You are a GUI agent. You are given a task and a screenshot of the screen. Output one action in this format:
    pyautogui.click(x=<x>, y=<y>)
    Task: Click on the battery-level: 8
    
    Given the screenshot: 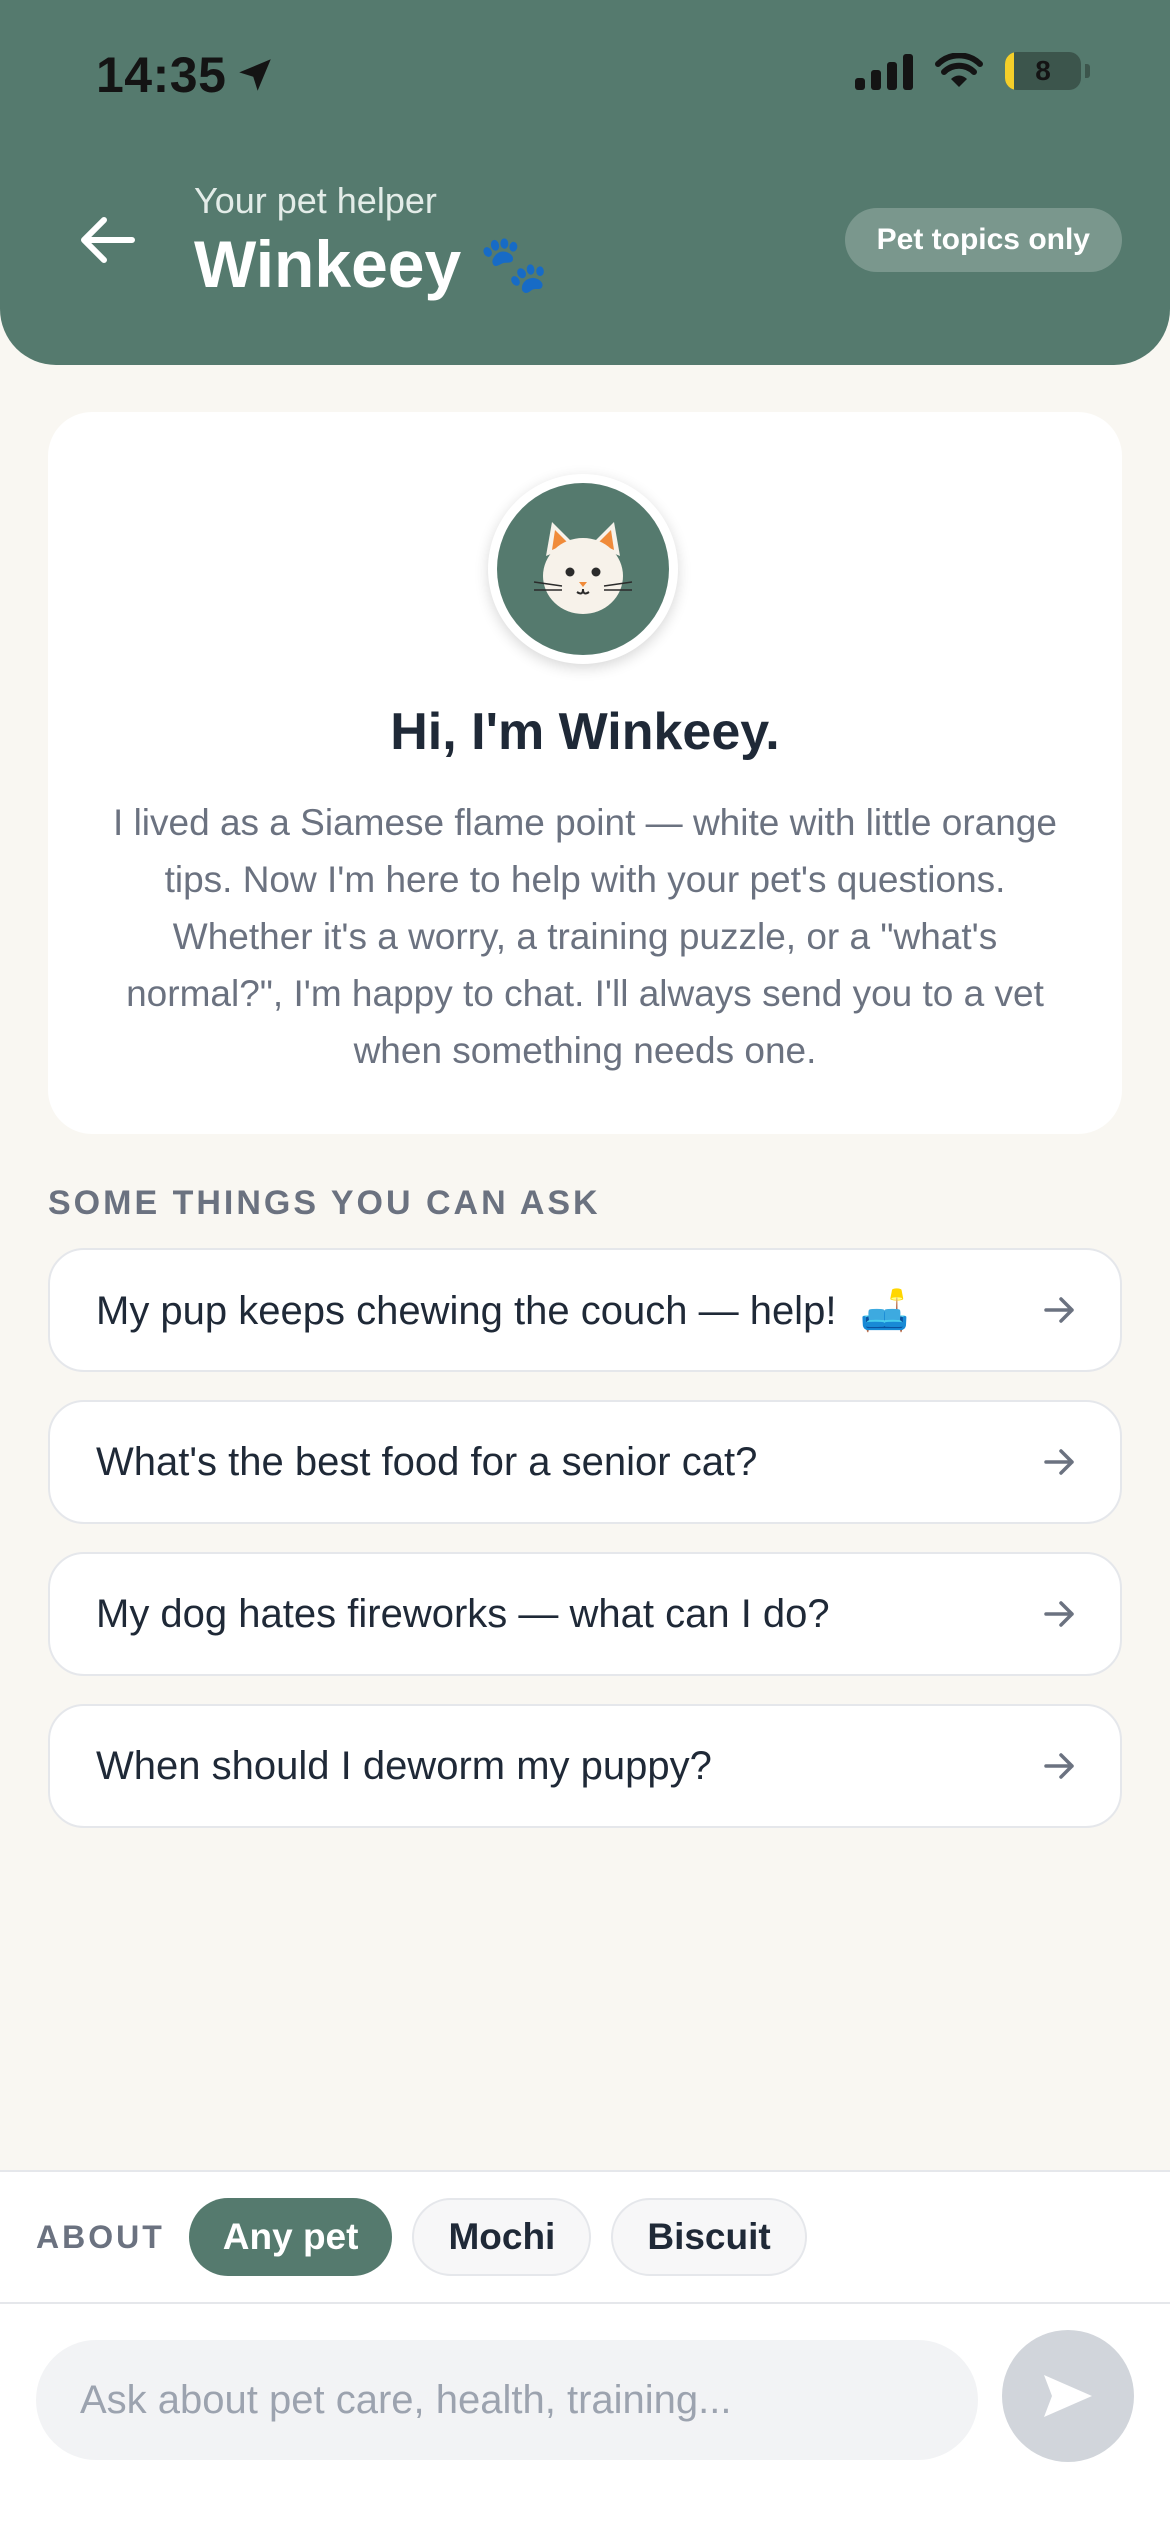 What is the action you would take?
    pyautogui.click(x=1043, y=70)
    